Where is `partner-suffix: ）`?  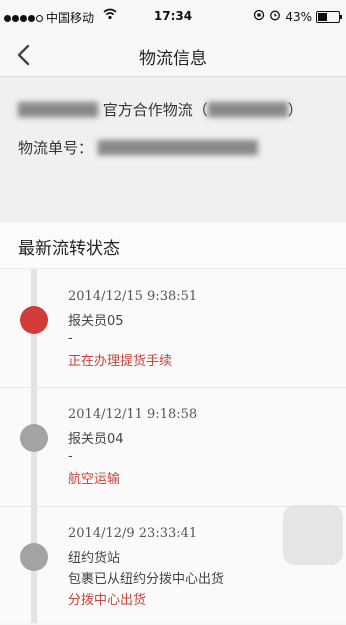
partner-suffix: ） is located at coordinates (295, 110).